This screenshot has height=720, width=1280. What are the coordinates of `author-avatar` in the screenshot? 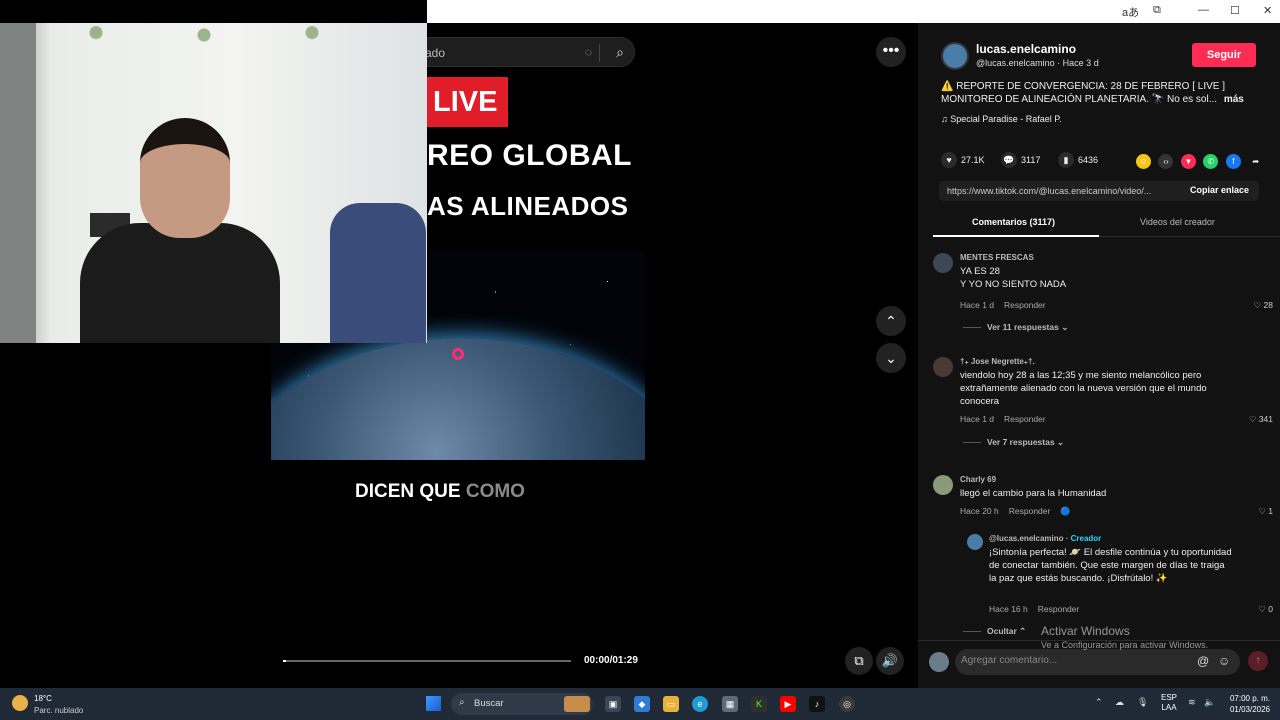 It's located at (955, 56).